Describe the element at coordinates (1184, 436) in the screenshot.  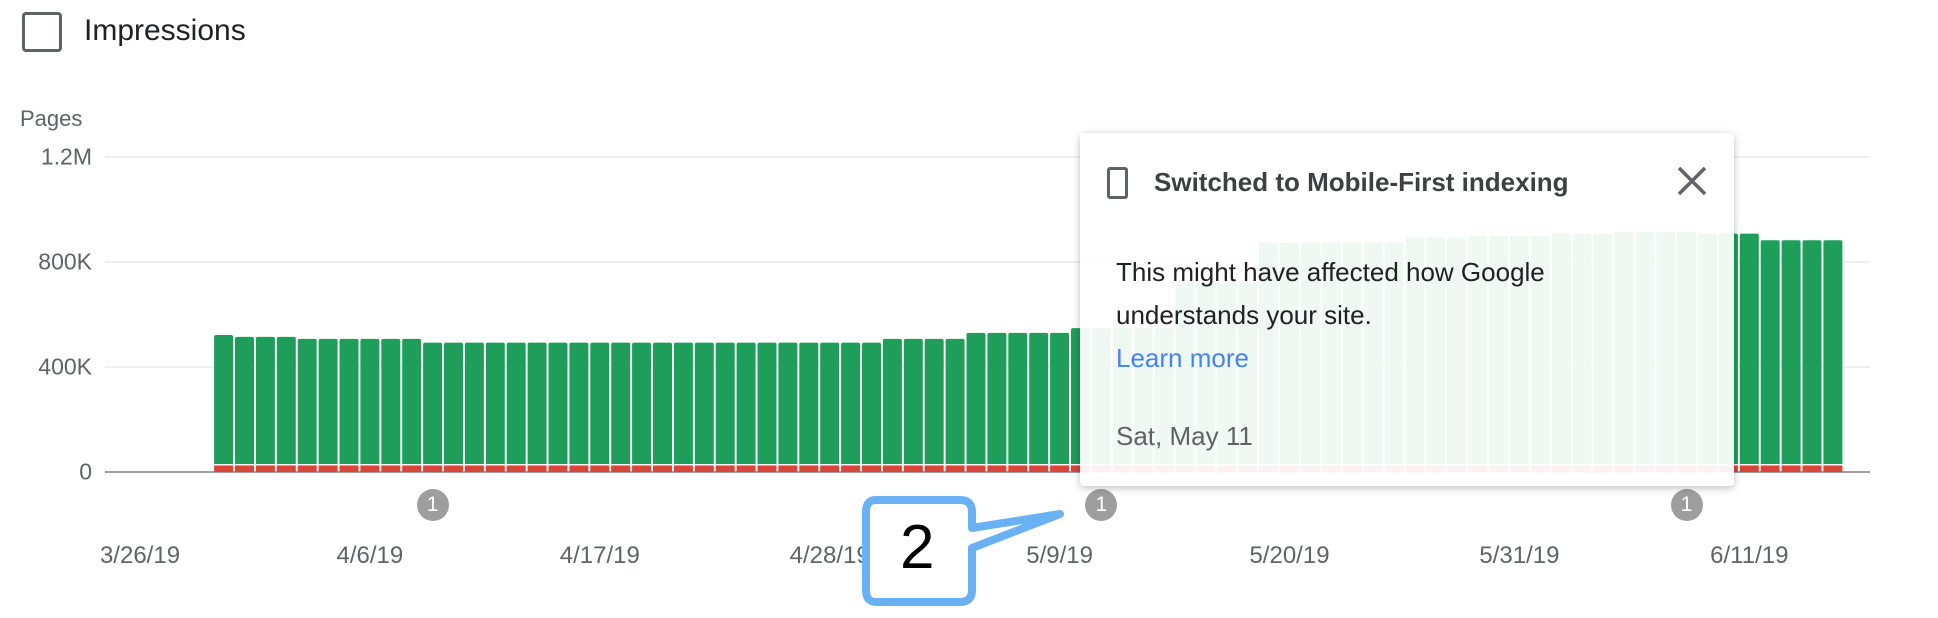
I see `tooltip-date: Sat, May 11` at that location.